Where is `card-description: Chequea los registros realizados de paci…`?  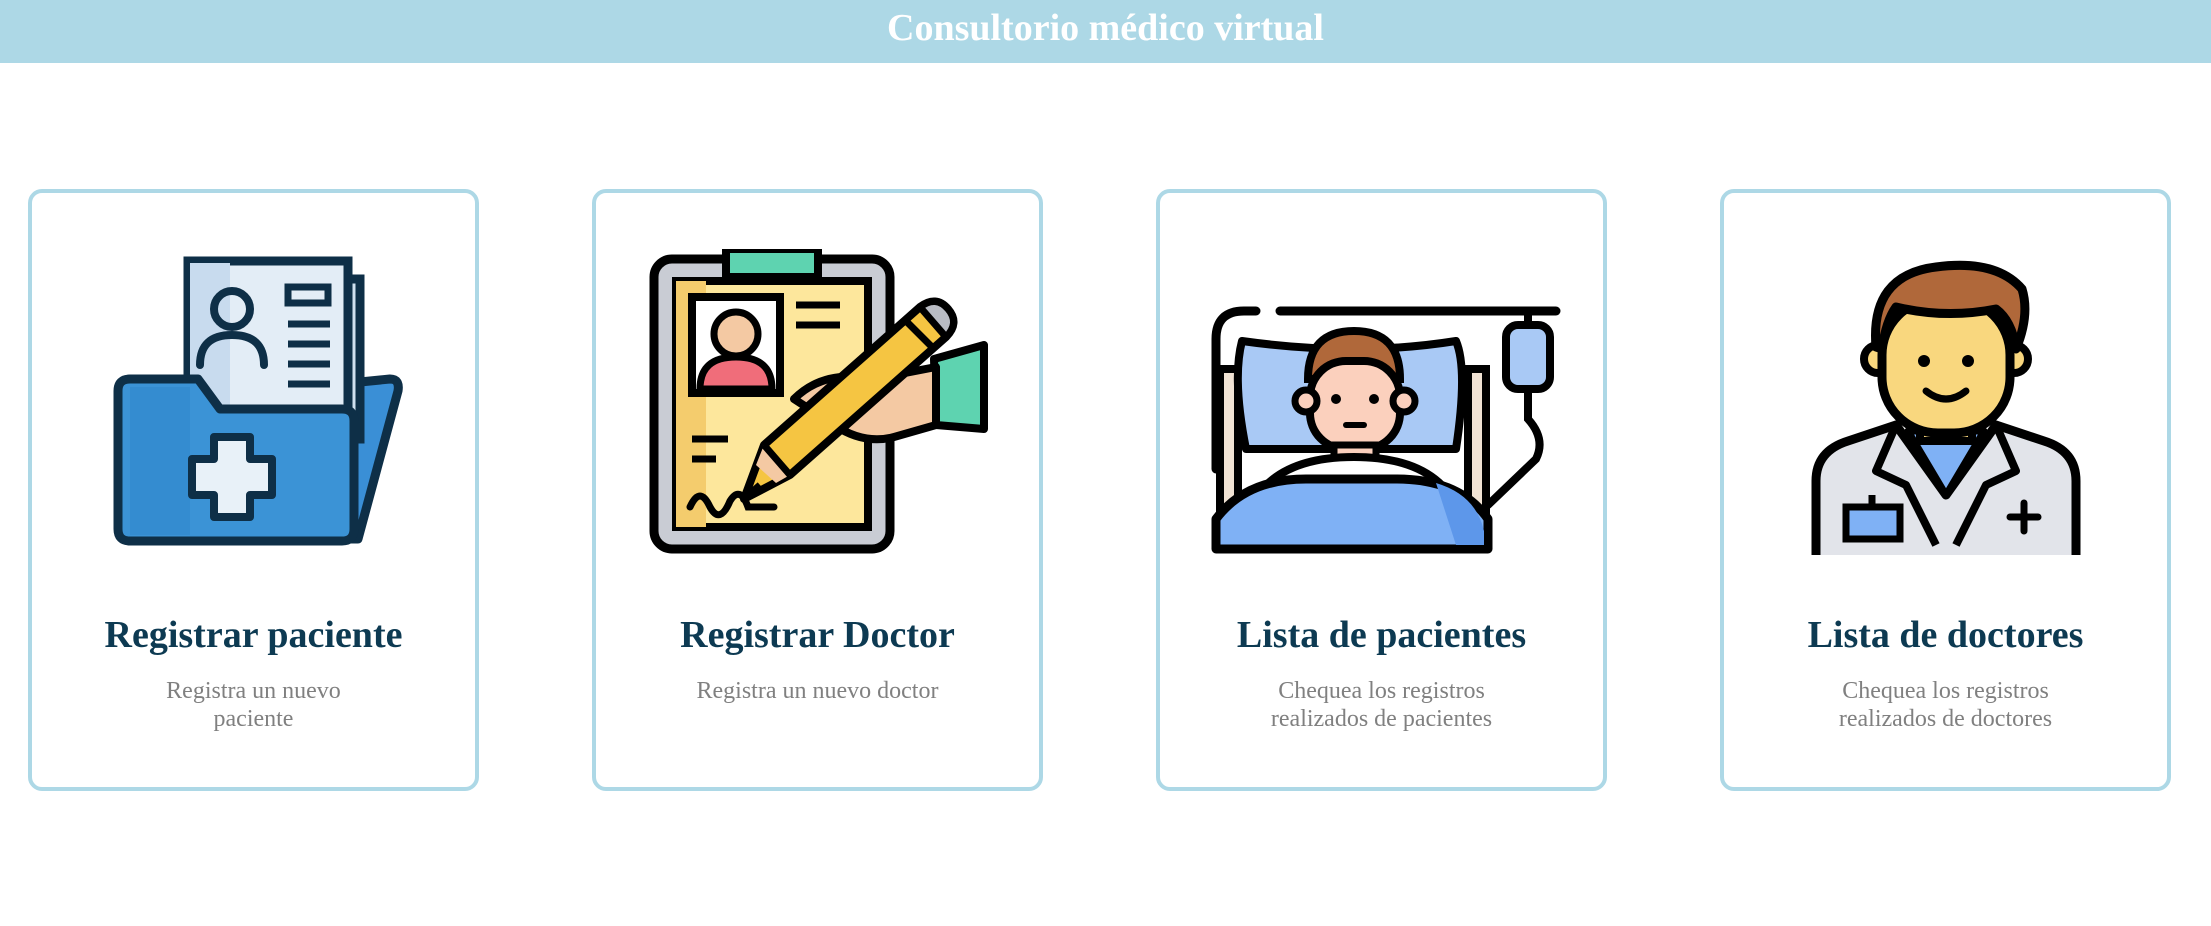
card-description: Chequea los registros realizados de paci… is located at coordinates (1381, 705).